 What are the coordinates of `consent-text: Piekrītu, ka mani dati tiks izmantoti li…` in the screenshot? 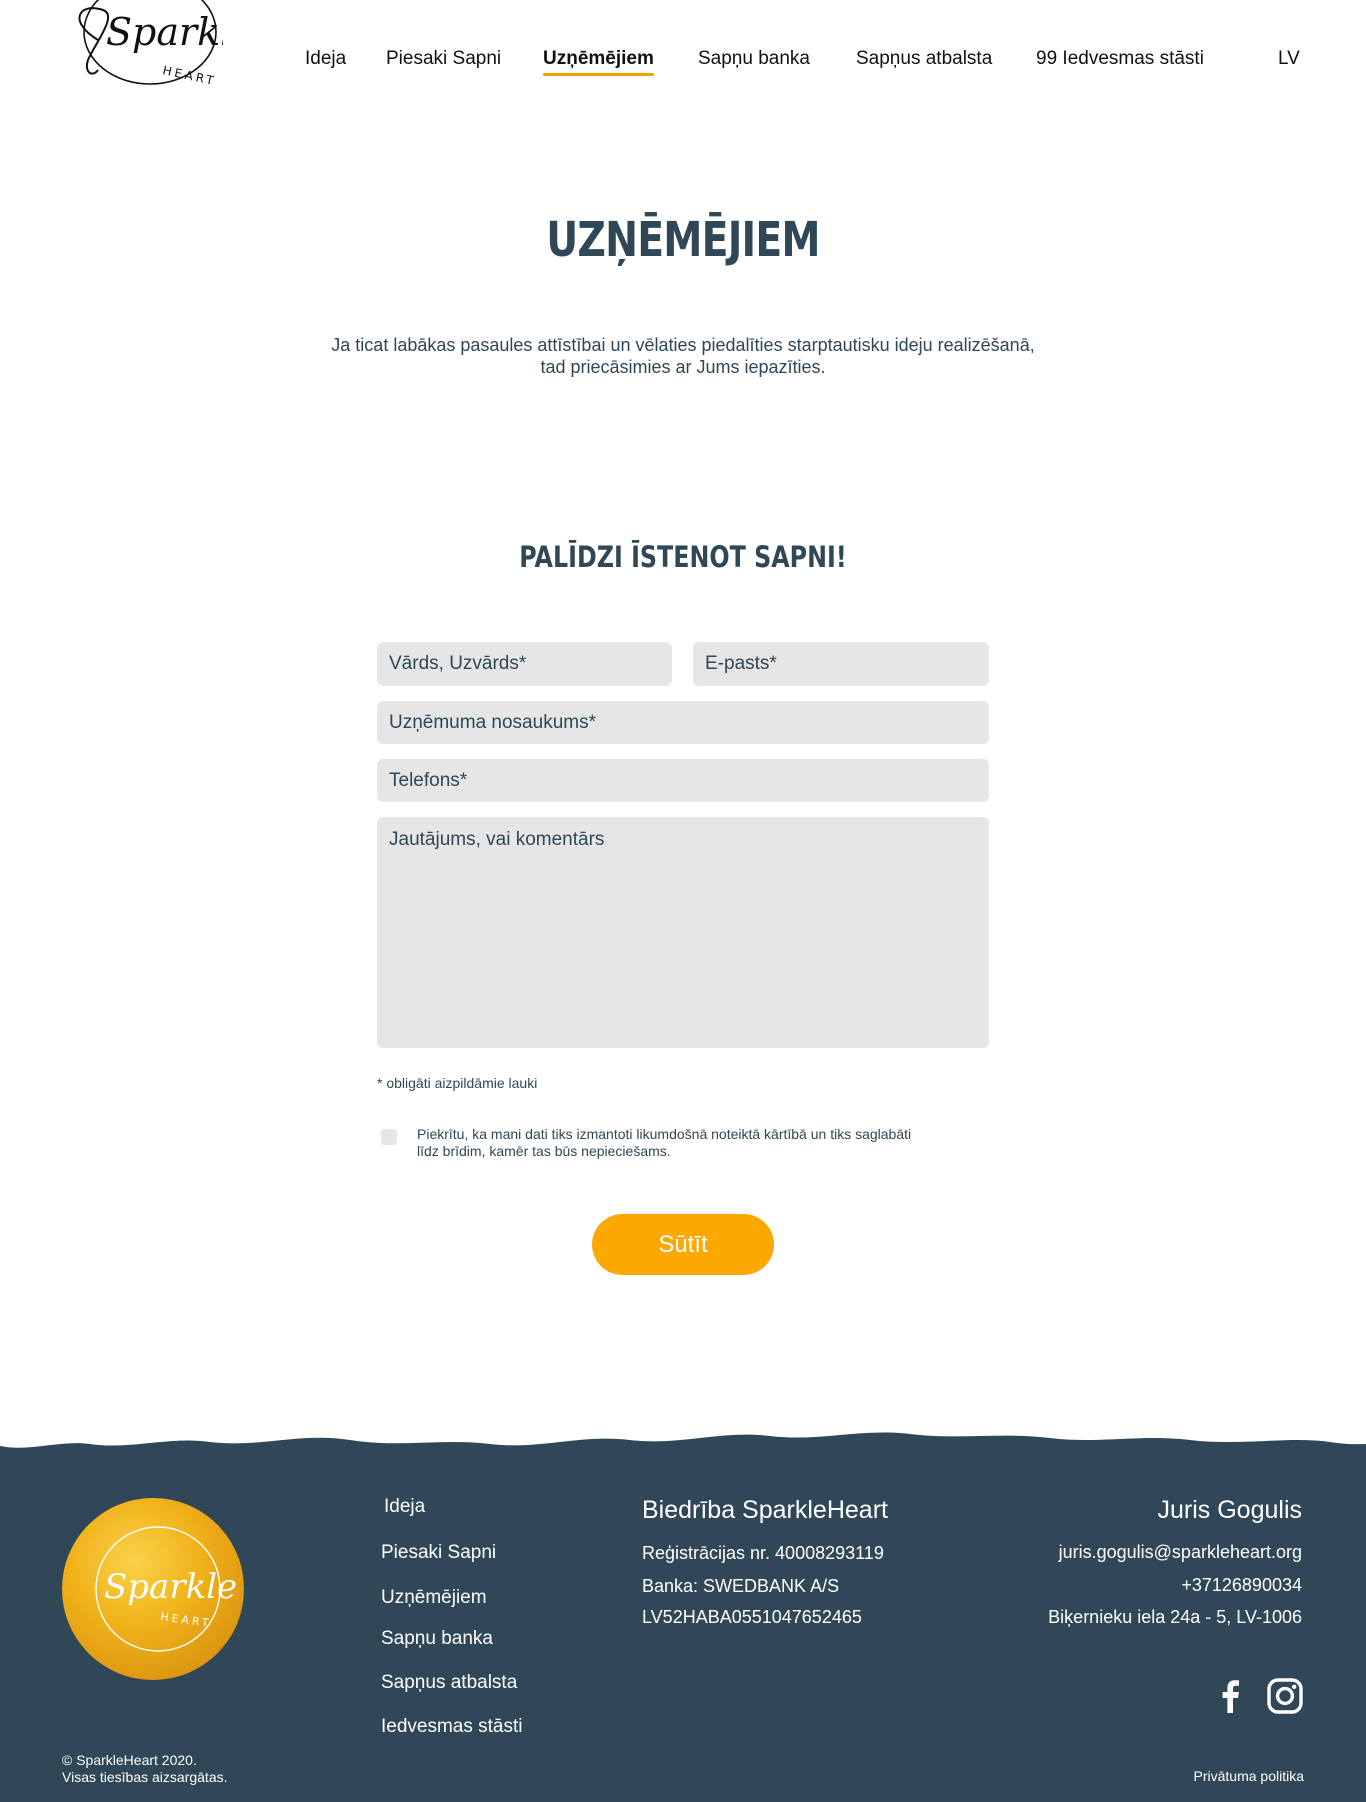 It's located at (707, 1143).